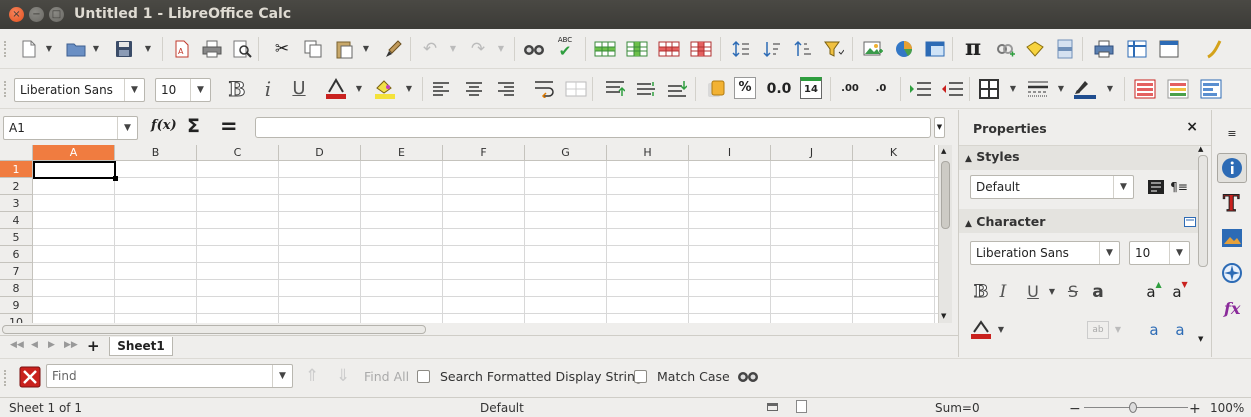 This screenshot has height=417, width=1251. Describe the element at coordinates (423, 376) in the screenshot. I see `search-formatted-checkbox` at that location.